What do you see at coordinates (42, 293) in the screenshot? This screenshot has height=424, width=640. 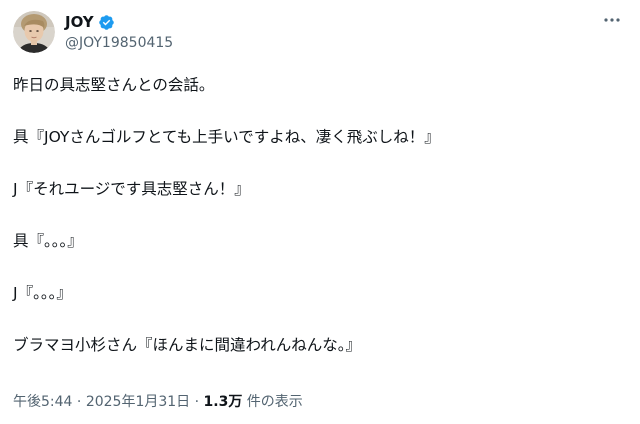 I see `tweet-line: J『。。。』` at bounding box center [42, 293].